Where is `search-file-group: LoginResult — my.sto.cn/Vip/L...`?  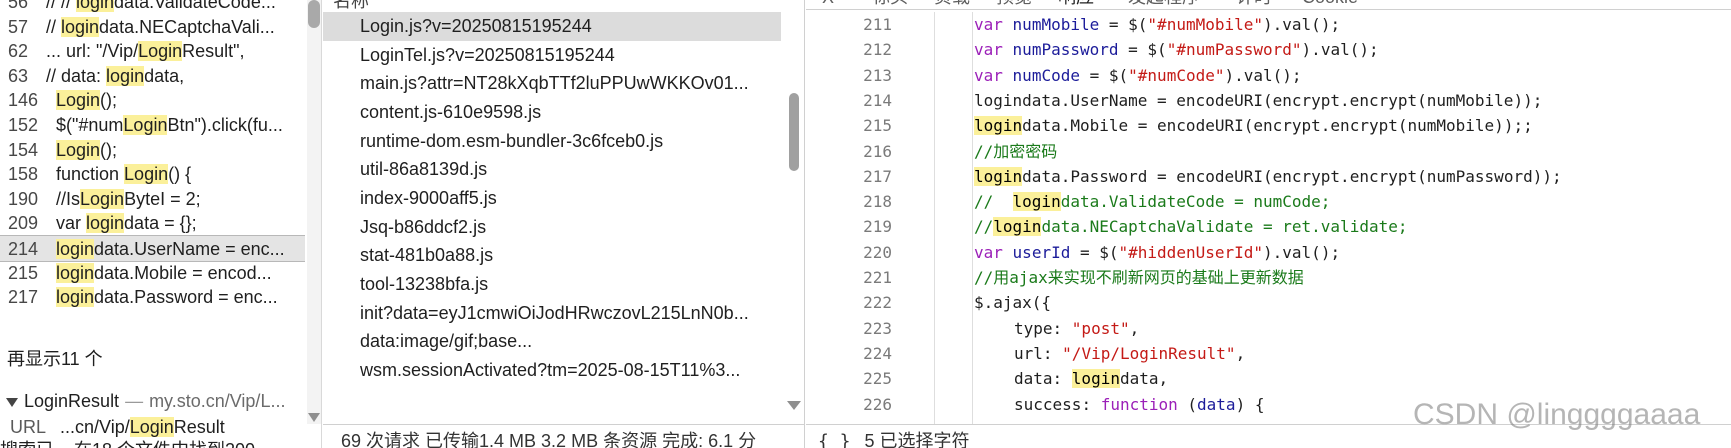
search-file-group: LoginResult — my.sto.cn/Vip/L... is located at coordinates (152, 401).